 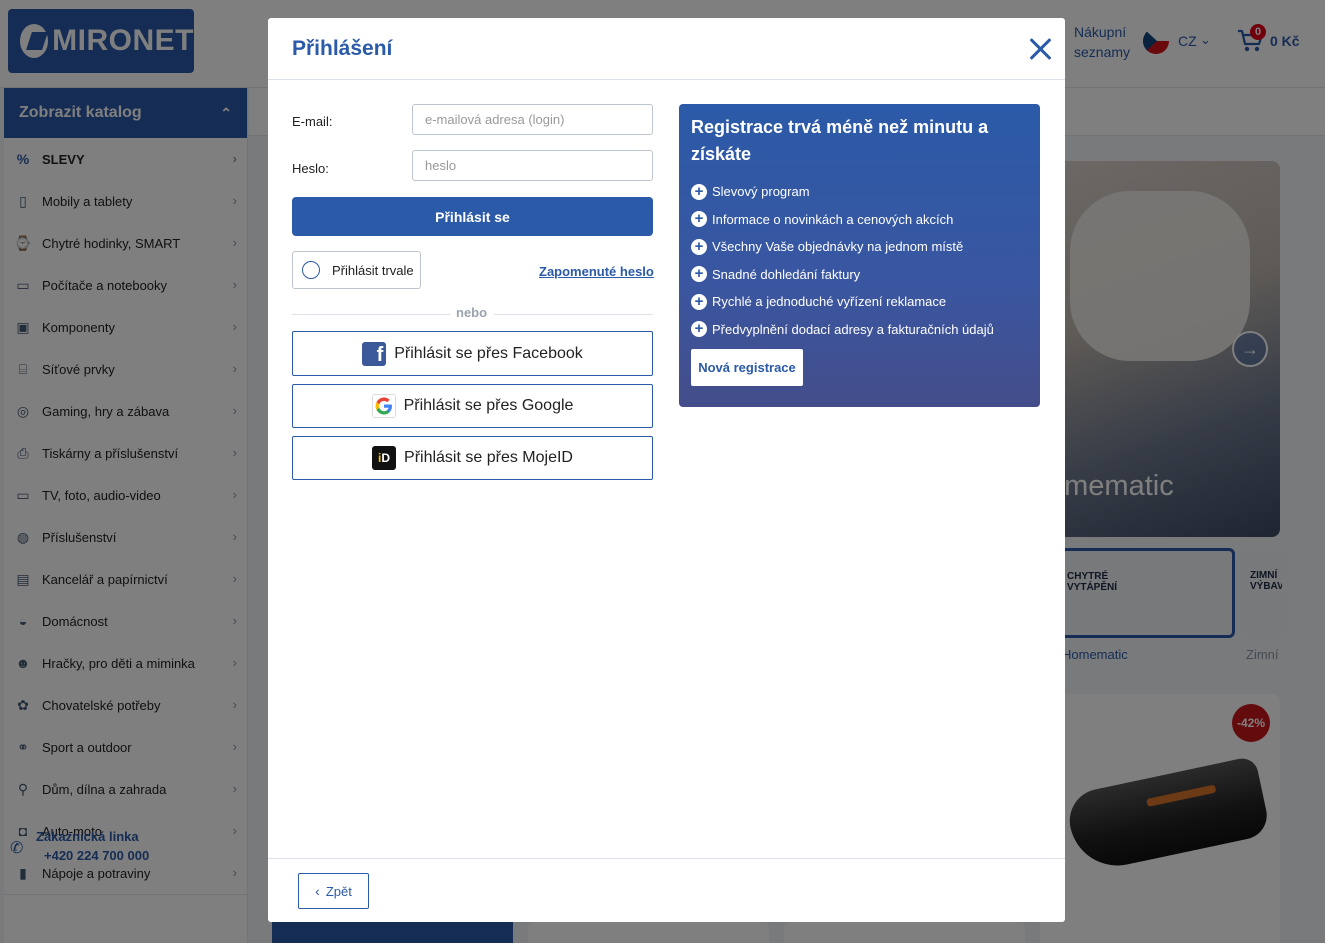 I want to click on remember-me-label: Přihlásit trvale, so click(x=373, y=270).